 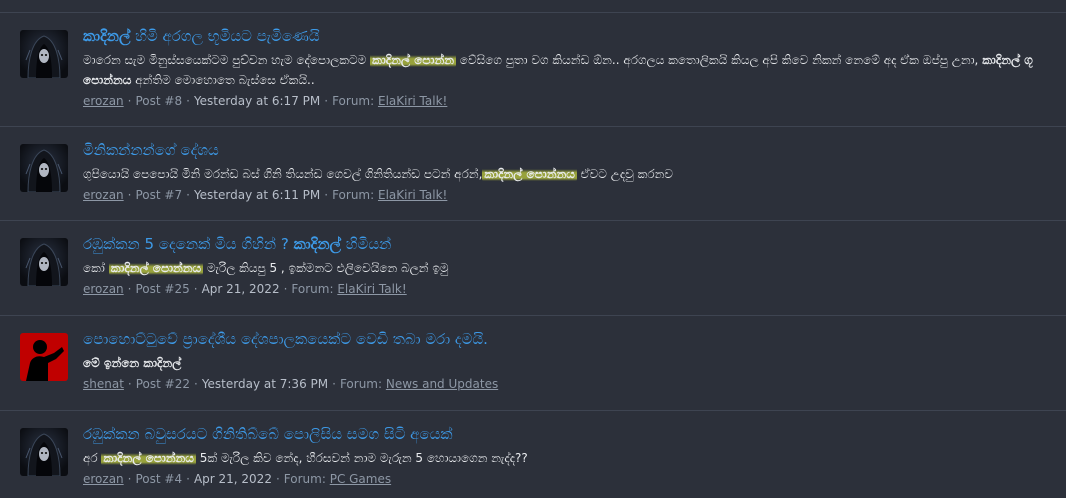 I want to click on snippet-text: කෝ, so click(x=96, y=268).